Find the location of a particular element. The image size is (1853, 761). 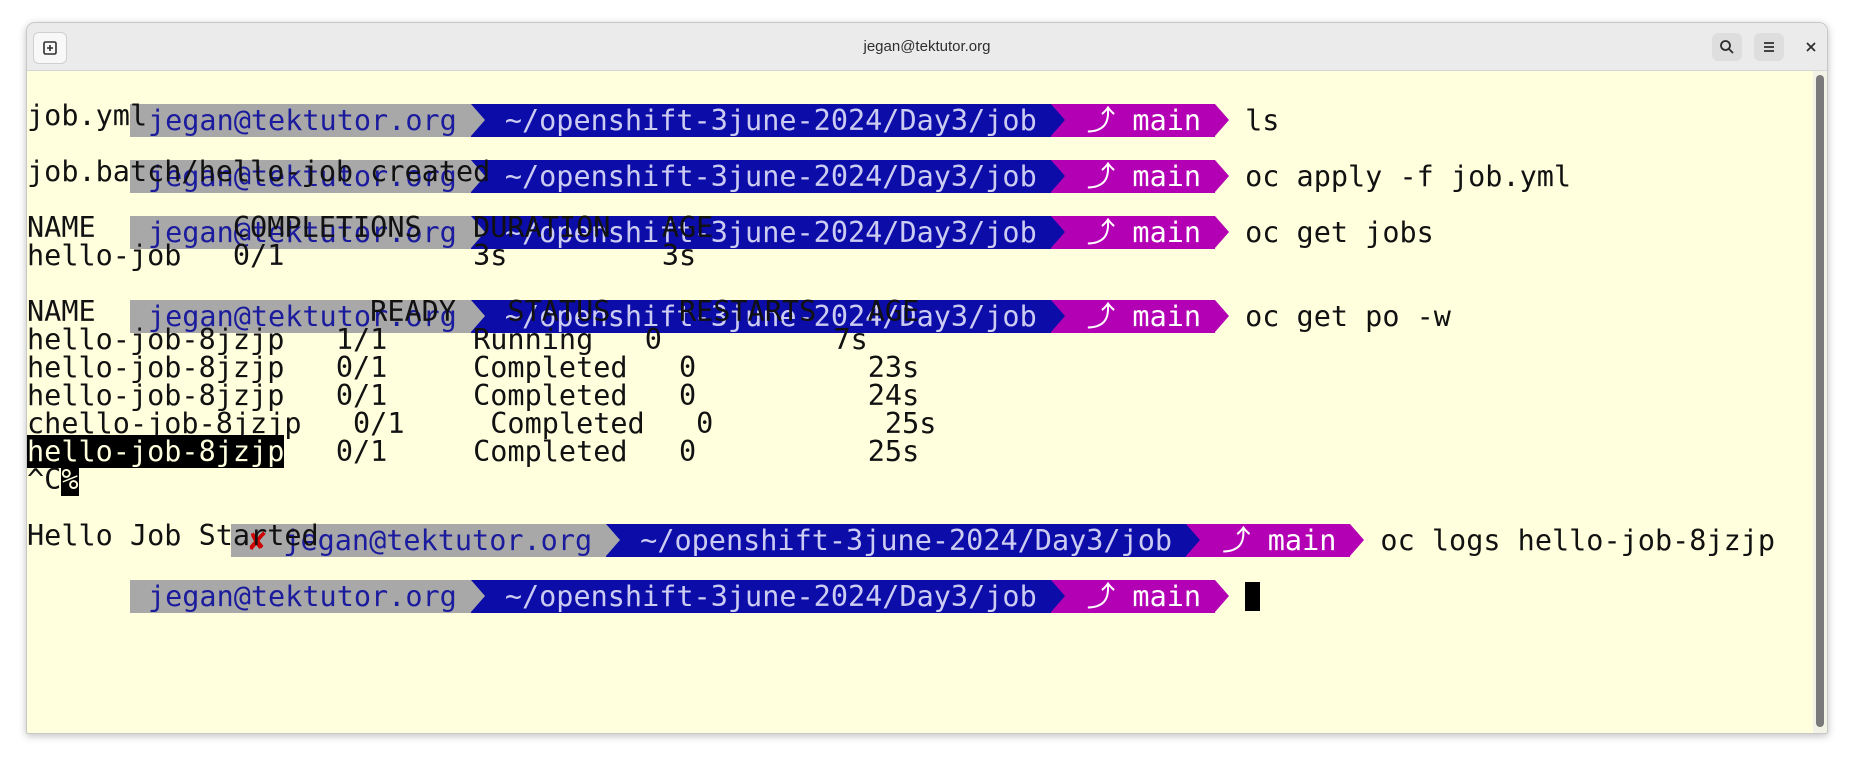

menu-button is located at coordinates (1769, 47).